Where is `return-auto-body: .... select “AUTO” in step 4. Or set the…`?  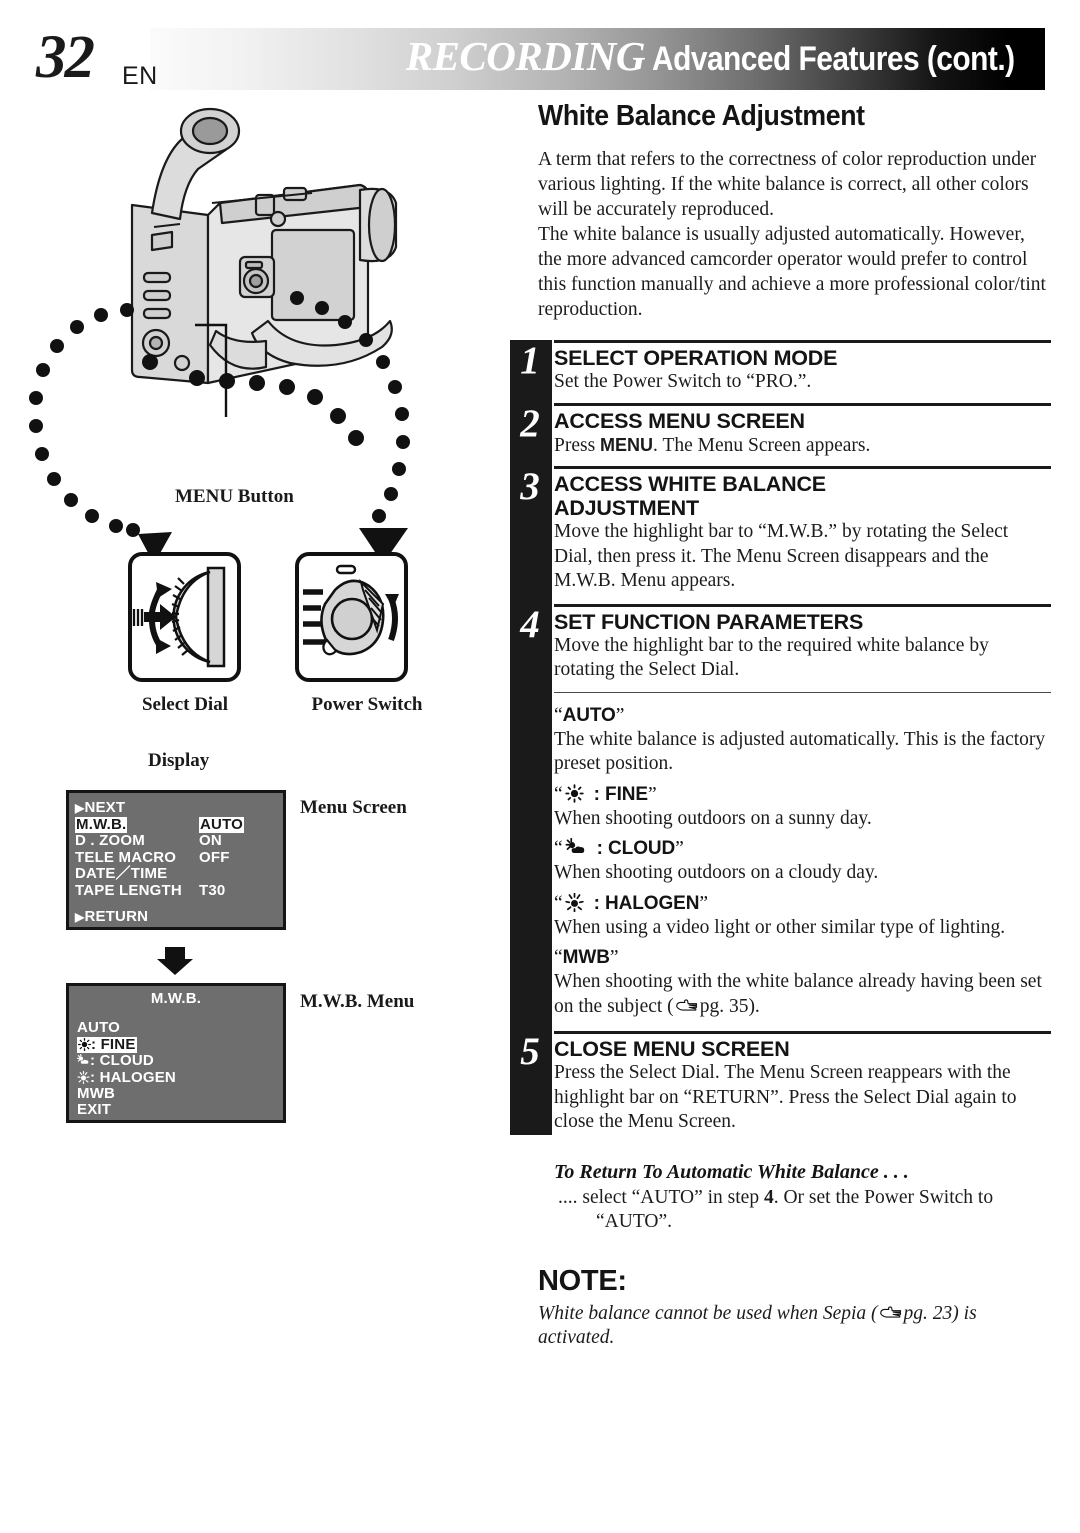 return-auto-body: .... select “AUTO” in step 4. Or set the… is located at coordinates (804, 1210).